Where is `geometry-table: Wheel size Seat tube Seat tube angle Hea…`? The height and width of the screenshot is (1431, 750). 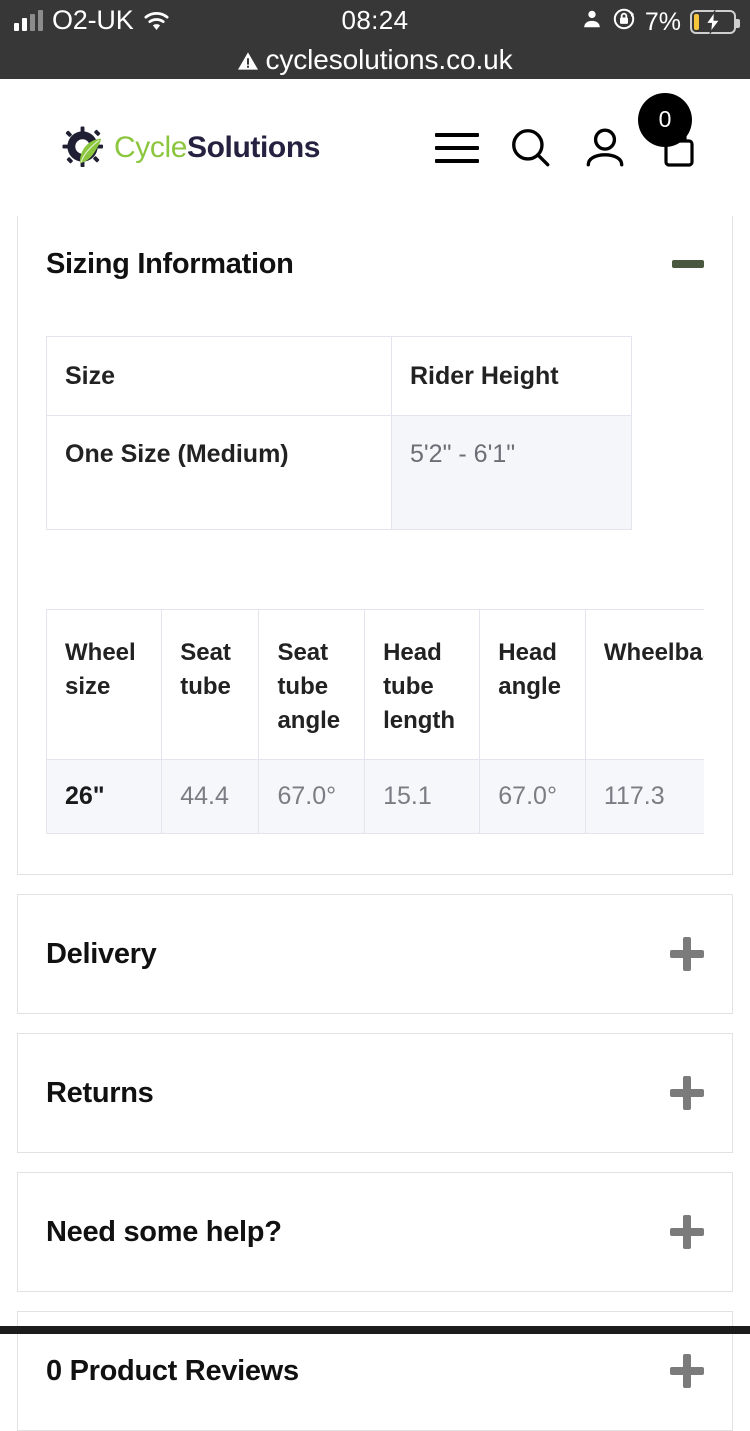 geometry-table: Wheel size Seat tube Seat tube angle Hea… is located at coordinates (375, 721).